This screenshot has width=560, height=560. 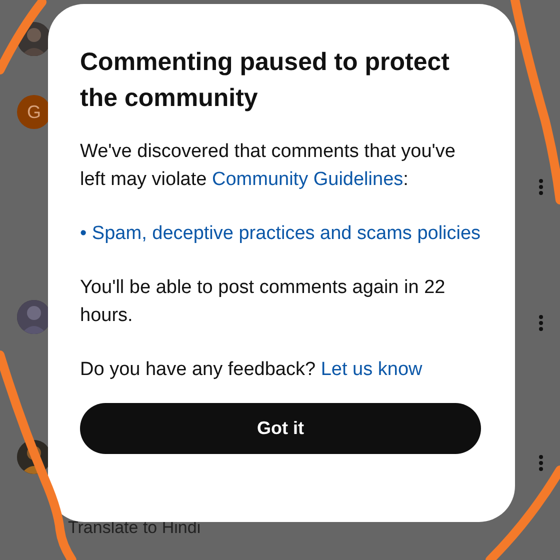 What do you see at coordinates (263, 302) in the screenshot?
I see `notice-text: You'll be able to post comments again in 22 hours.` at bounding box center [263, 302].